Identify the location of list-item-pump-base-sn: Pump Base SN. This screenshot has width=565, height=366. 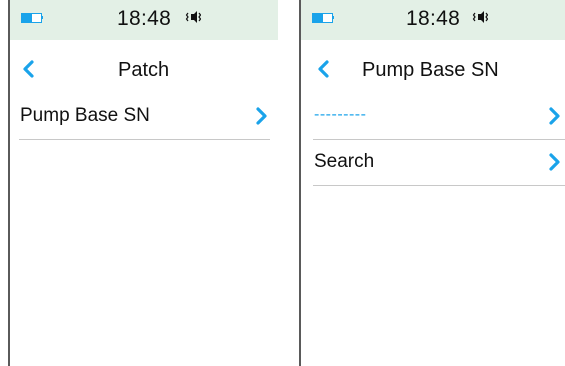
(144, 117).